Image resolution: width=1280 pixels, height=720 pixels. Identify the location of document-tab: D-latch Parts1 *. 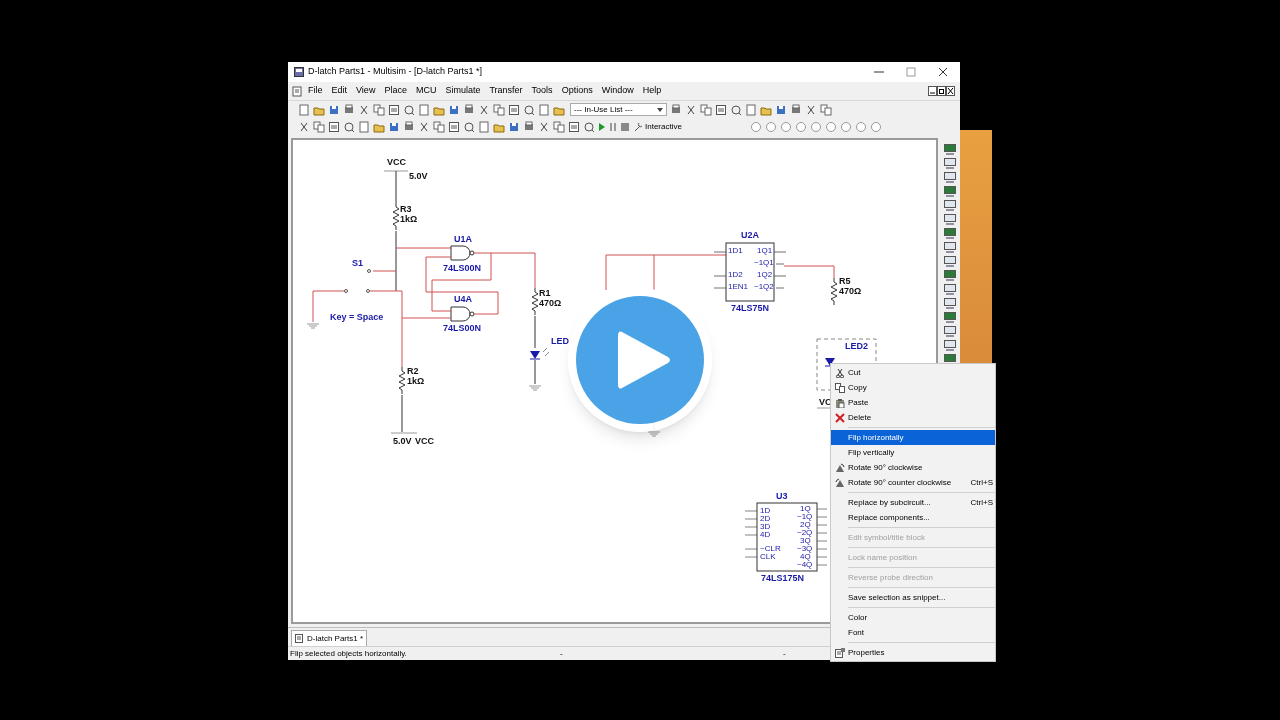
(329, 638).